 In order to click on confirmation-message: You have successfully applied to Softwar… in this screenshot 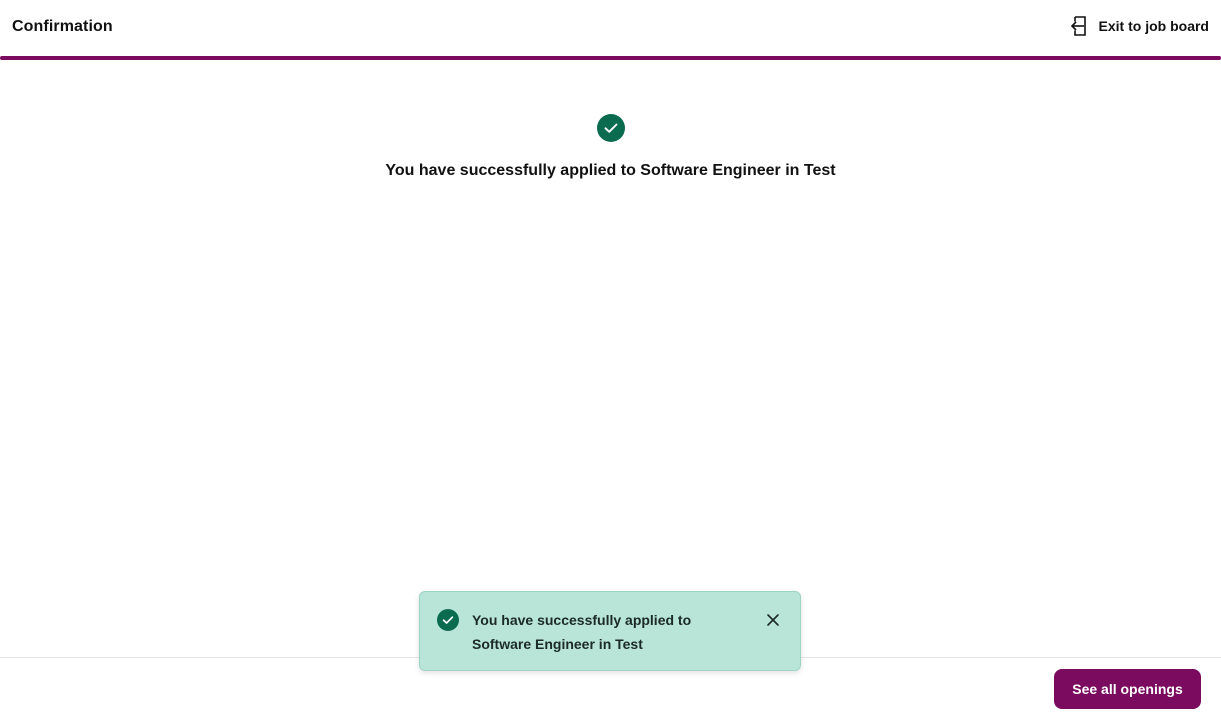, I will do `click(610, 170)`.